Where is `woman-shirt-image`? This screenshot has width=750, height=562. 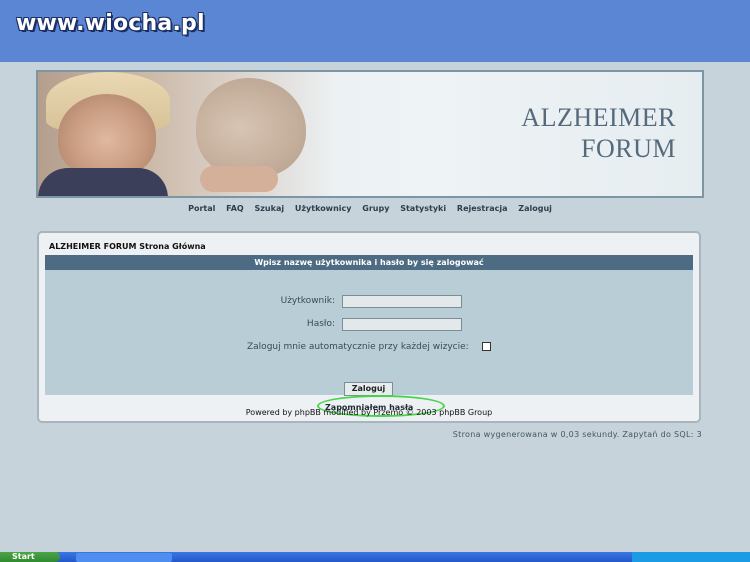
woman-shirt-image is located at coordinates (103, 182).